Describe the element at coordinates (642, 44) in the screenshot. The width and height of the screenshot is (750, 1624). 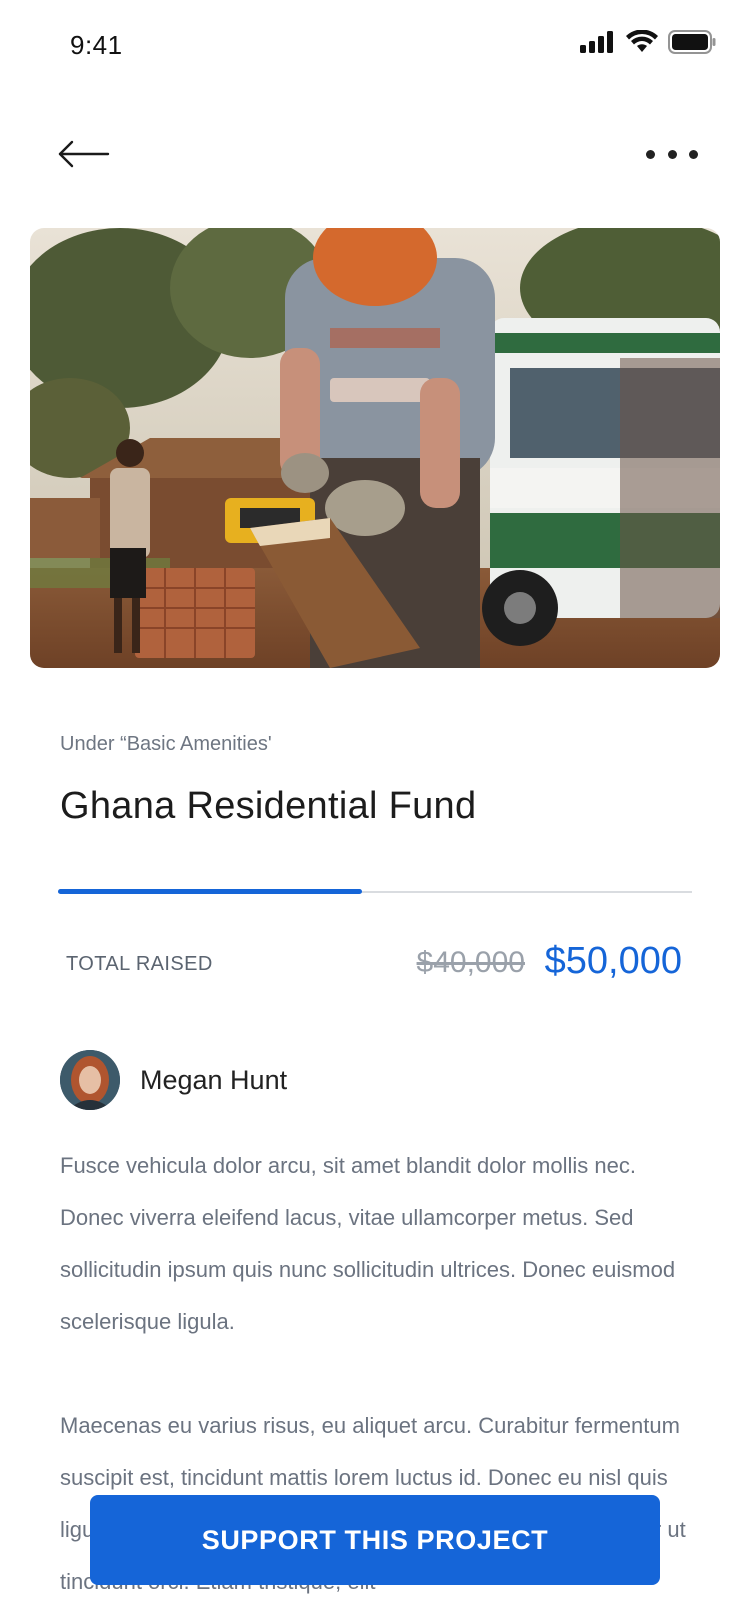
I see `wifi-icon` at that location.